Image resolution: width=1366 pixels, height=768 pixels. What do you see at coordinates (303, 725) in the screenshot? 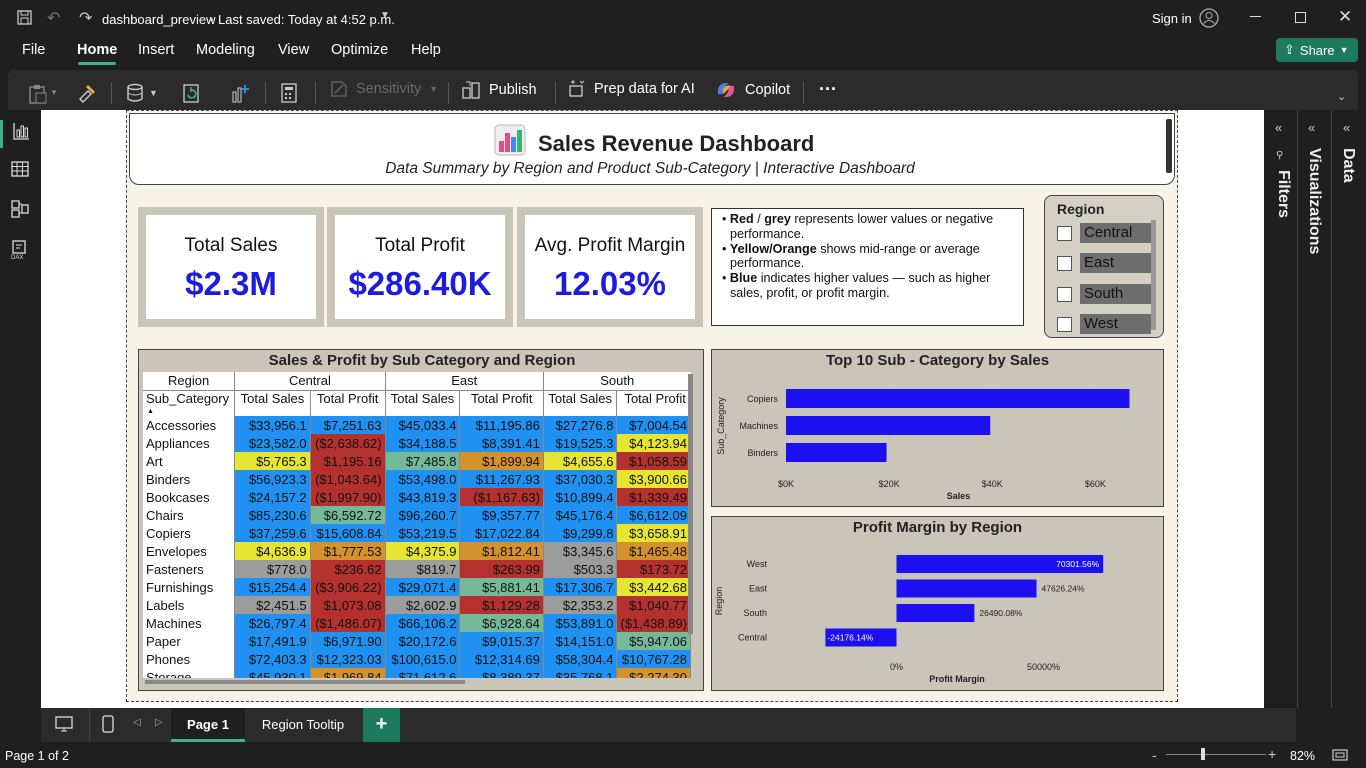
I see `tab-region-tooltip: Region Tooltip` at bounding box center [303, 725].